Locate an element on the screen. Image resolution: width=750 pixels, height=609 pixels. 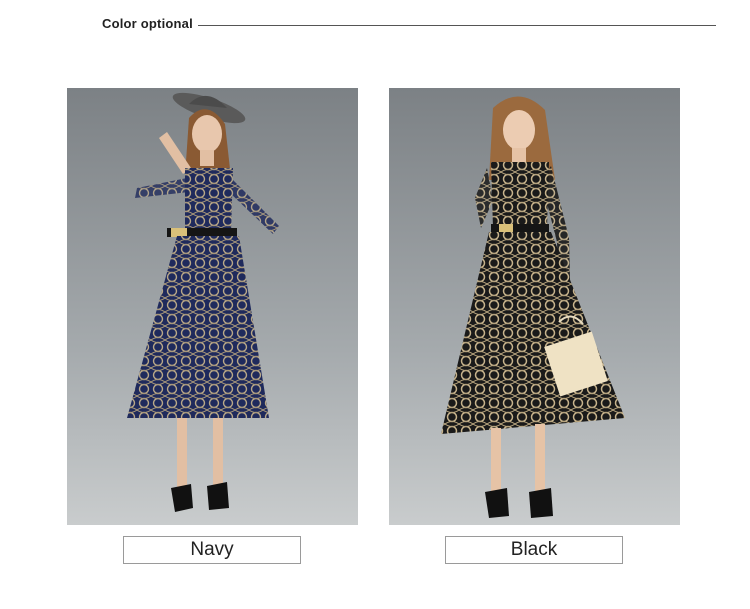
navy-color-option: Navy is located at coordinates (212, 550).